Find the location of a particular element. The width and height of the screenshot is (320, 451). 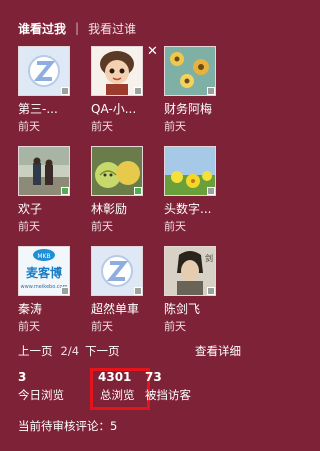

next-page-link: 下一页 is located at coordinates (102, 351).